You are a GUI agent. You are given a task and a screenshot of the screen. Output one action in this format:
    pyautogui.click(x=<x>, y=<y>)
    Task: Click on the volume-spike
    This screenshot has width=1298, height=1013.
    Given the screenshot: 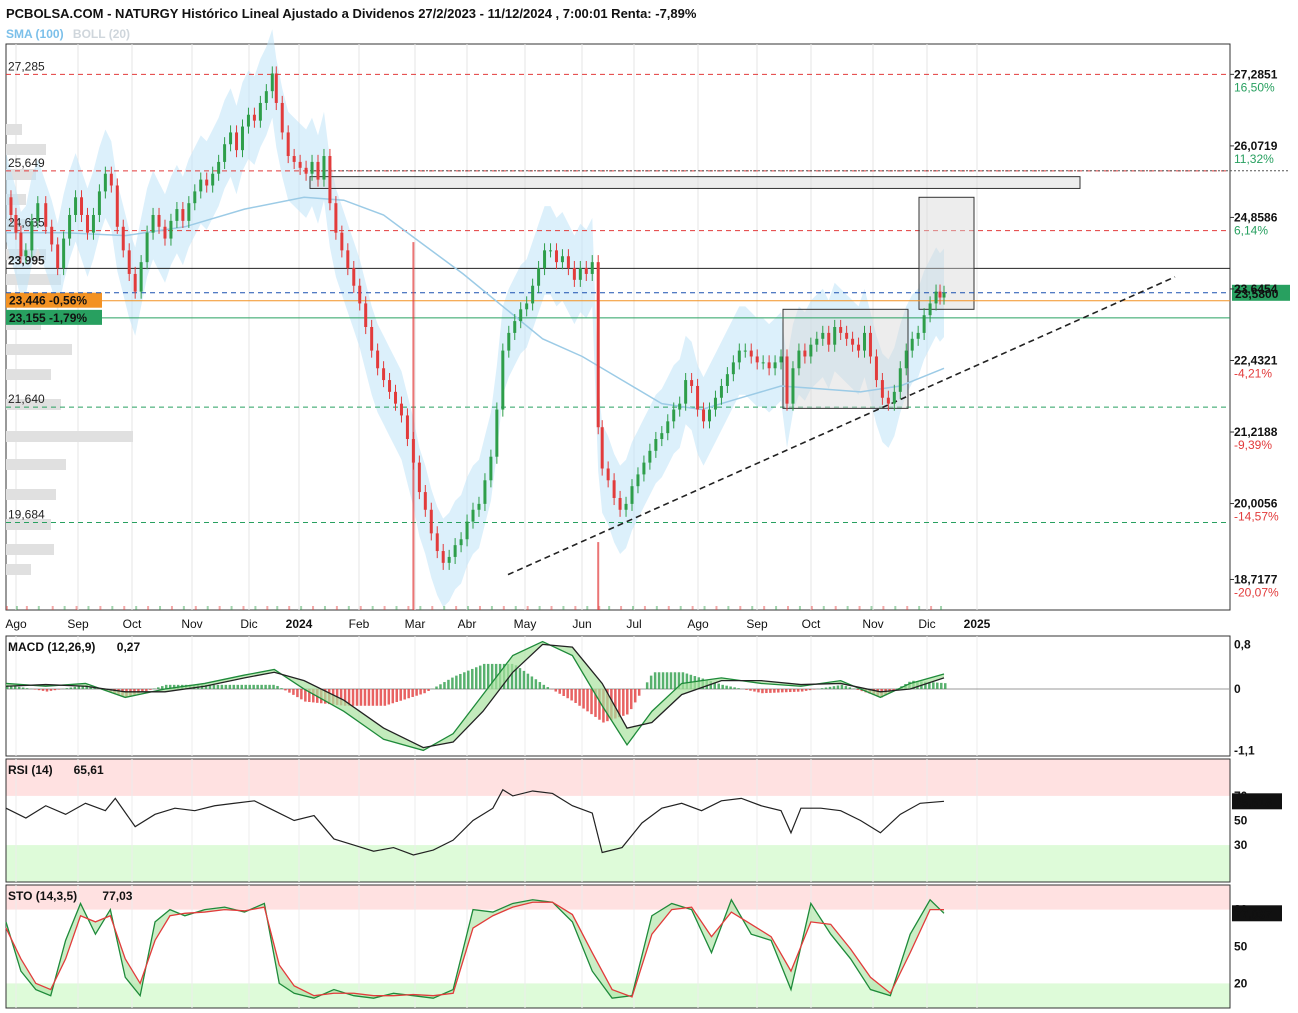 What is the action you would take?
    pyautogui.click(x=413, y=426)
    